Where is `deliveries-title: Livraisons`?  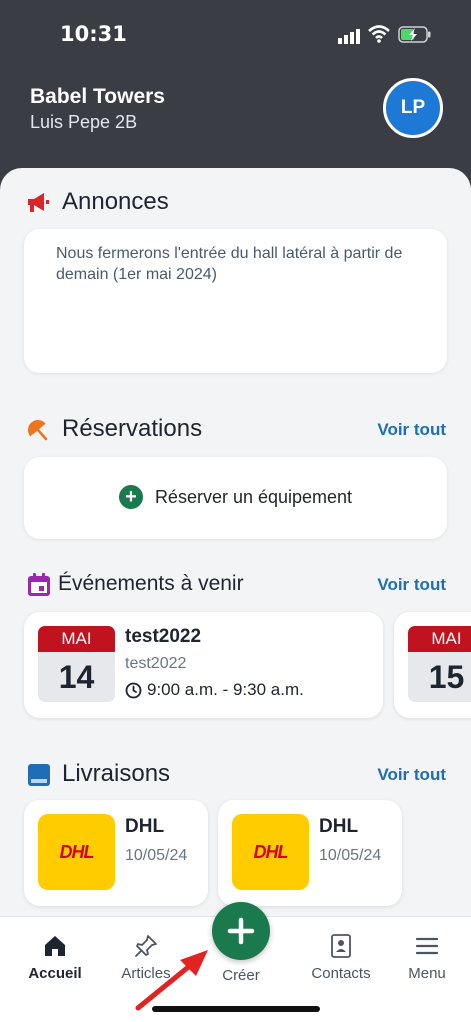
deliveries-title: Livraisons is located at coordinates (116, 773).